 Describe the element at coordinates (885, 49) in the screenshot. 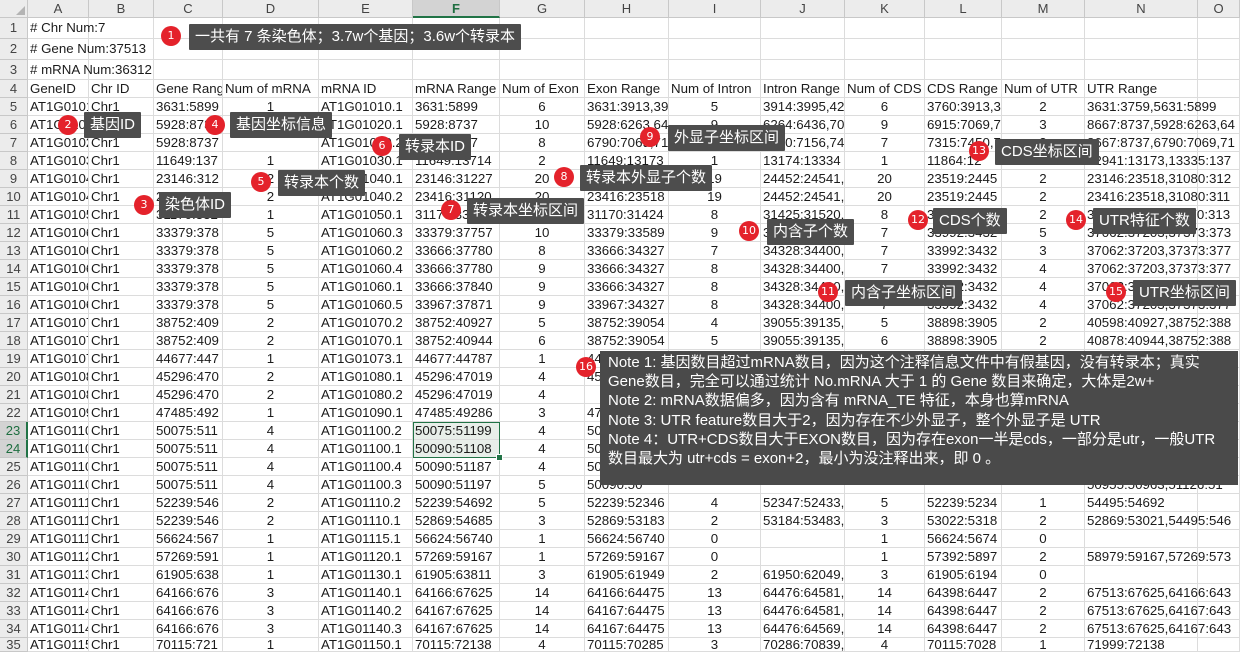

I see `cell-k2` at that location.